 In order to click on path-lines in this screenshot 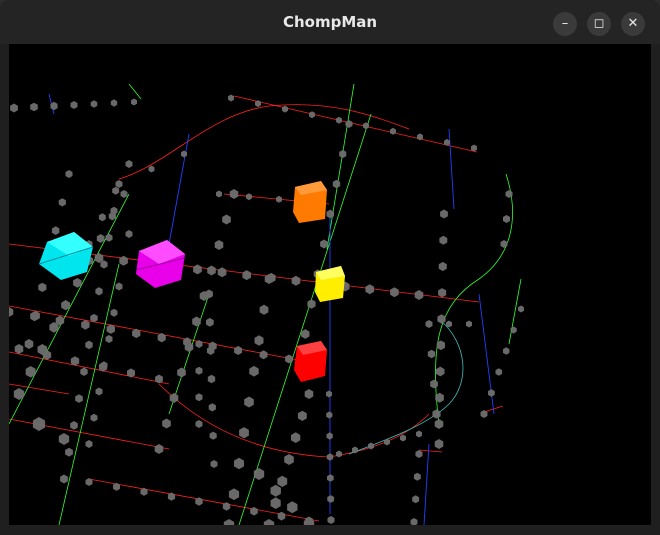, I will do `click(406, 386)`.